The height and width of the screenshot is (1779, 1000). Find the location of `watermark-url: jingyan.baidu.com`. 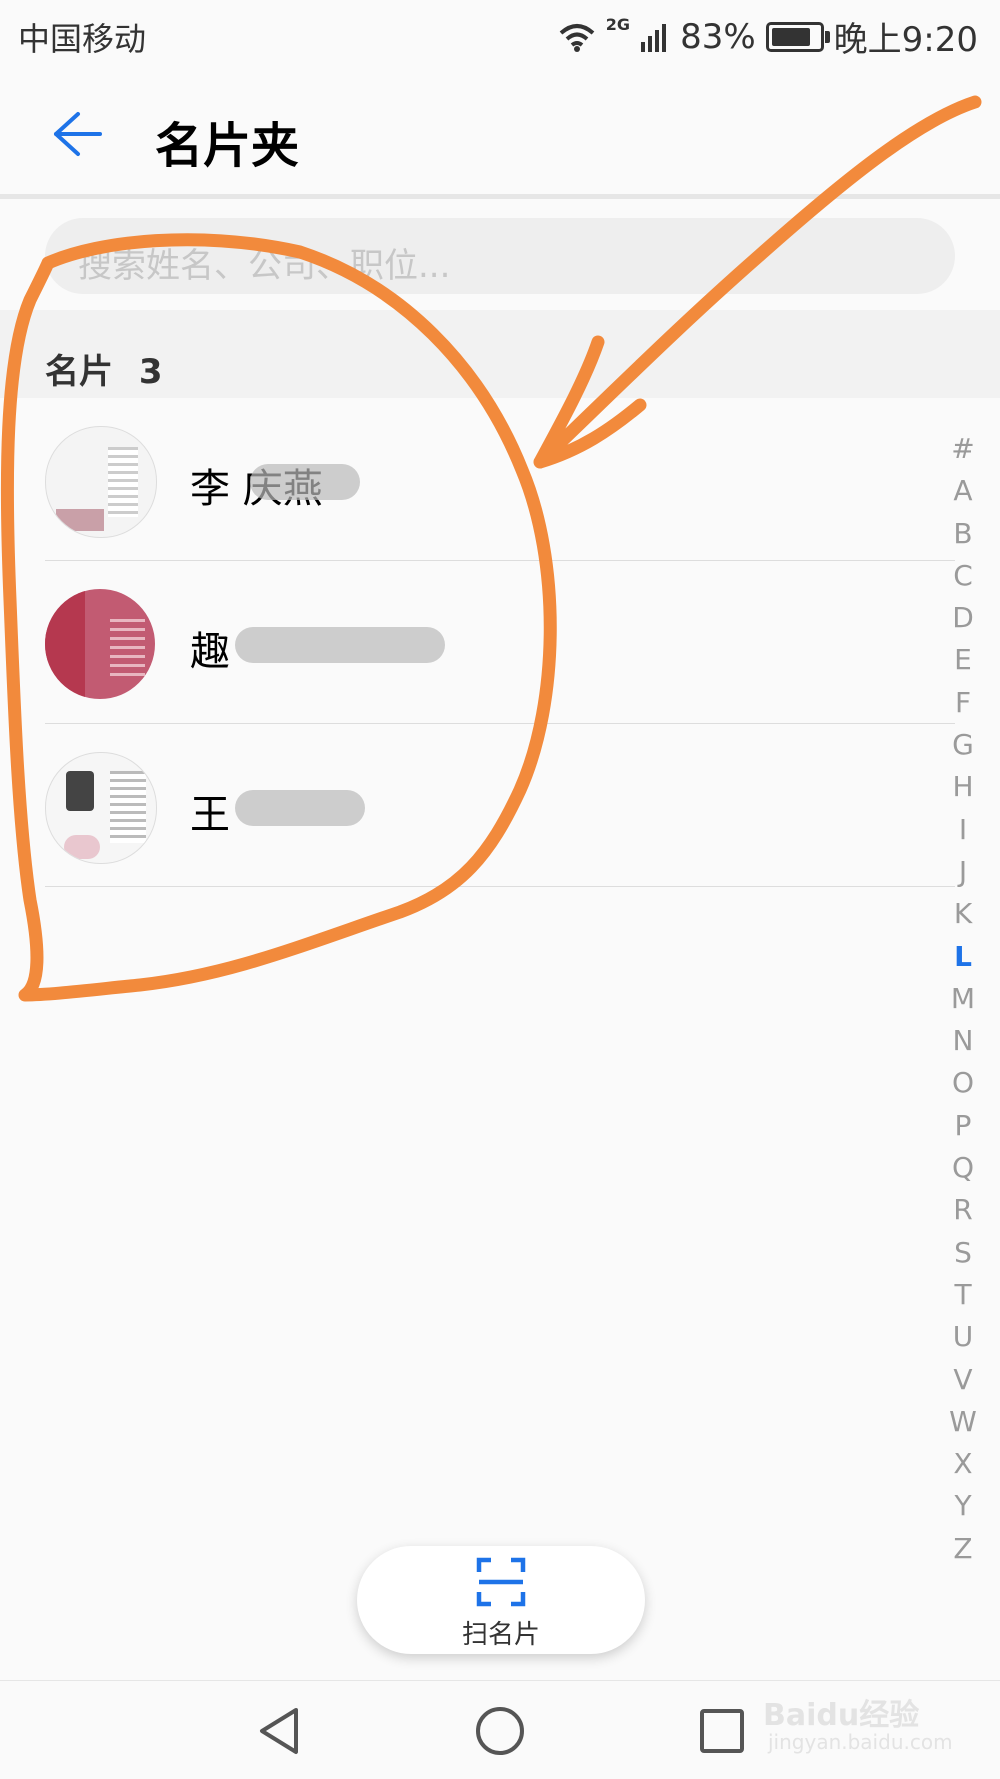

watermark-url: jingyan.baidu.com is located at coordinates (860, 1742).